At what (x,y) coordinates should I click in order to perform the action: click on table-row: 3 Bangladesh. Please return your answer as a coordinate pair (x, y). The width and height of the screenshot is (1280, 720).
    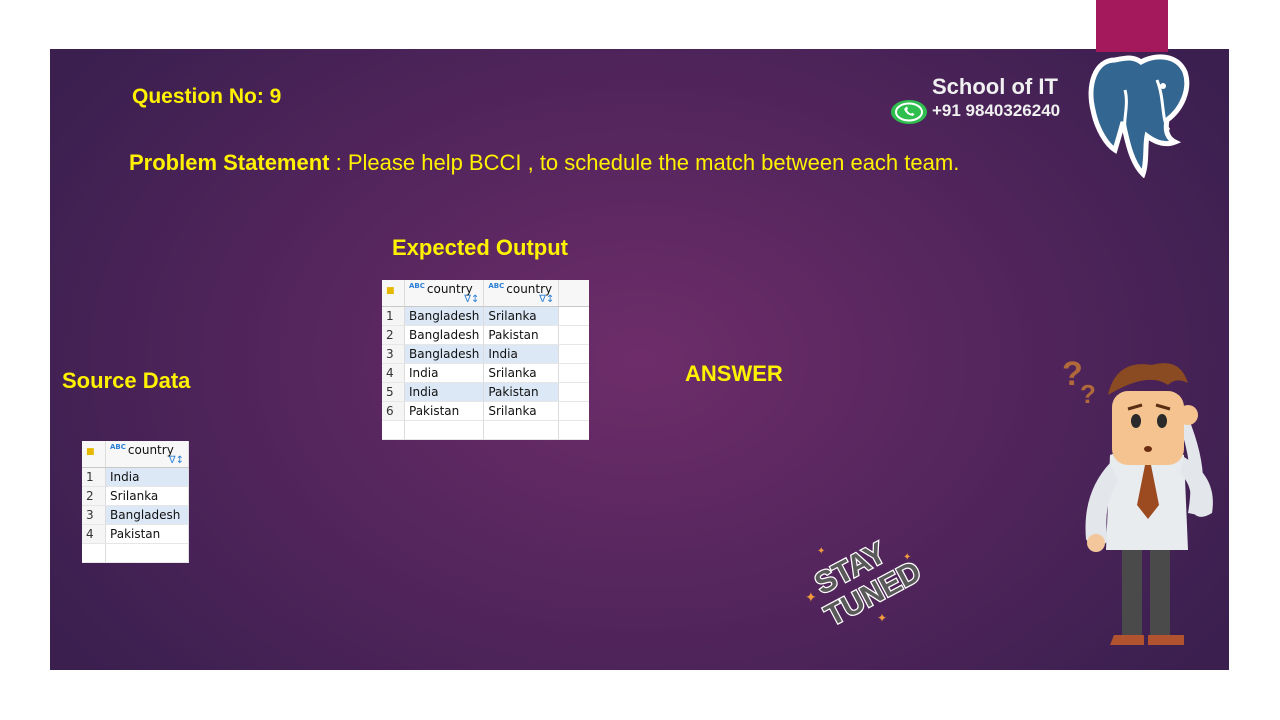
    Looking at the image, I should click on (135, 515).